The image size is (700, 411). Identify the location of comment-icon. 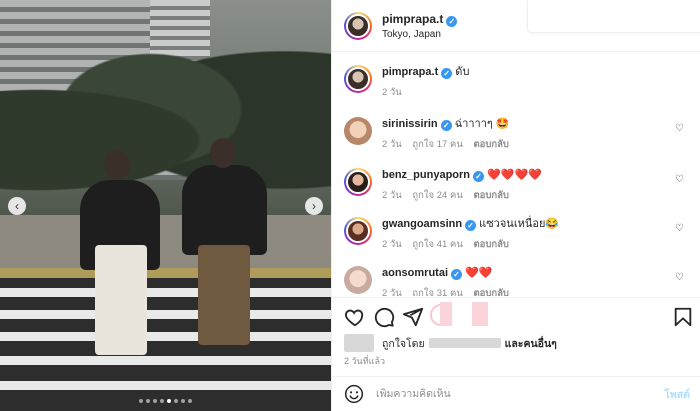
(384, 317).